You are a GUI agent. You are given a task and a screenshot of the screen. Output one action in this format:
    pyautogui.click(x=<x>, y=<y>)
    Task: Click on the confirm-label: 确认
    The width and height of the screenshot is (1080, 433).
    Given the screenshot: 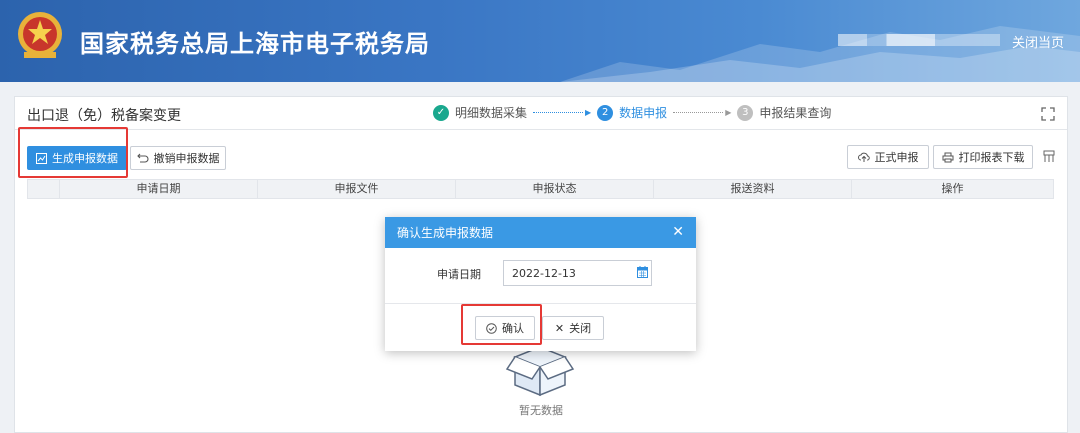 What is the action you would take?
    pyautogui.click(x=513, y=328)
    